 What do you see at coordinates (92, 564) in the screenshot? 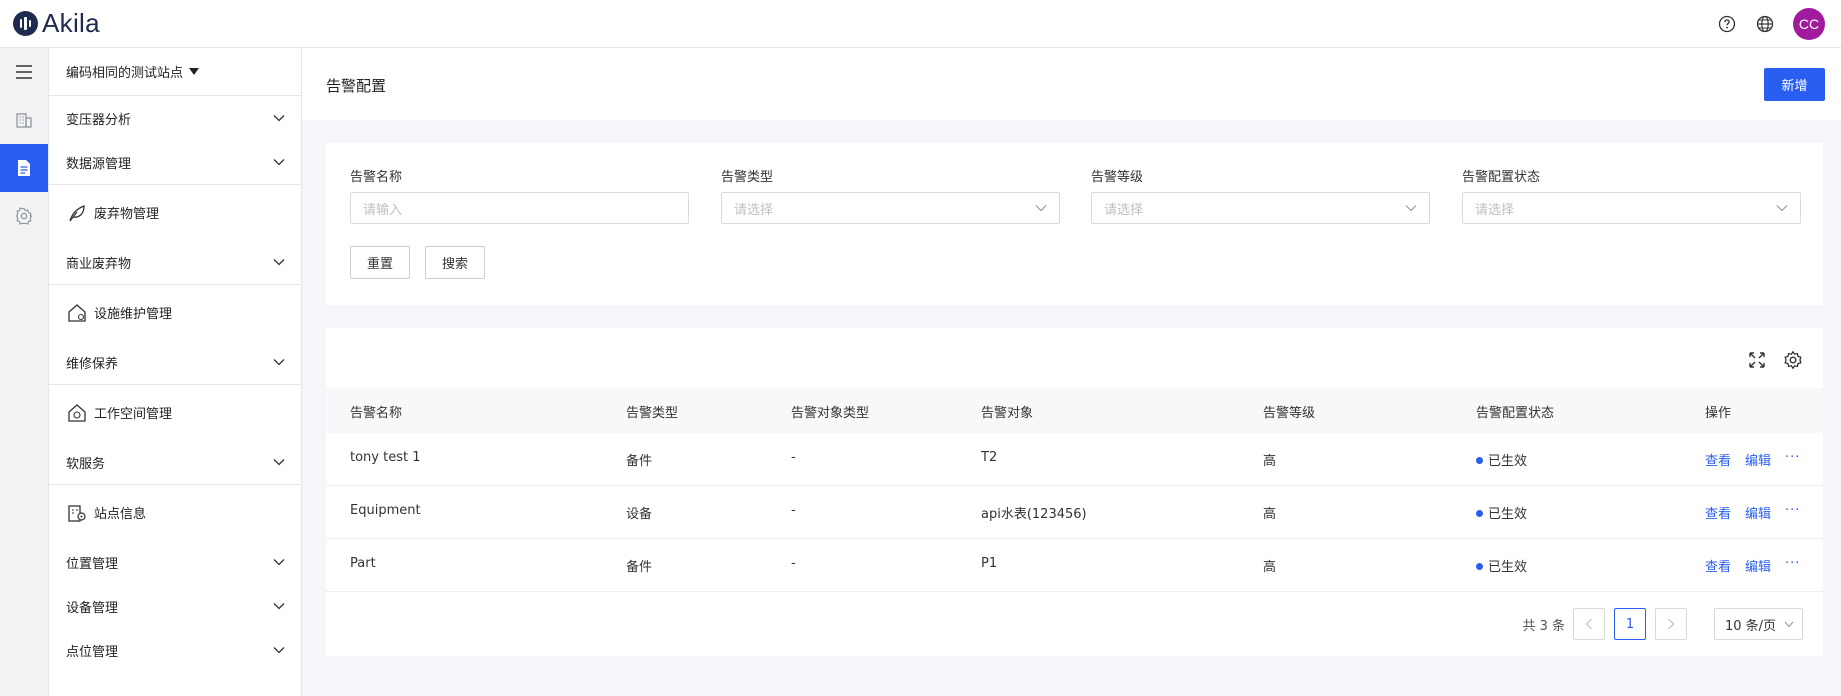
I see `sidebar-item-label: 位置管理` at bounding box center [92, 564].